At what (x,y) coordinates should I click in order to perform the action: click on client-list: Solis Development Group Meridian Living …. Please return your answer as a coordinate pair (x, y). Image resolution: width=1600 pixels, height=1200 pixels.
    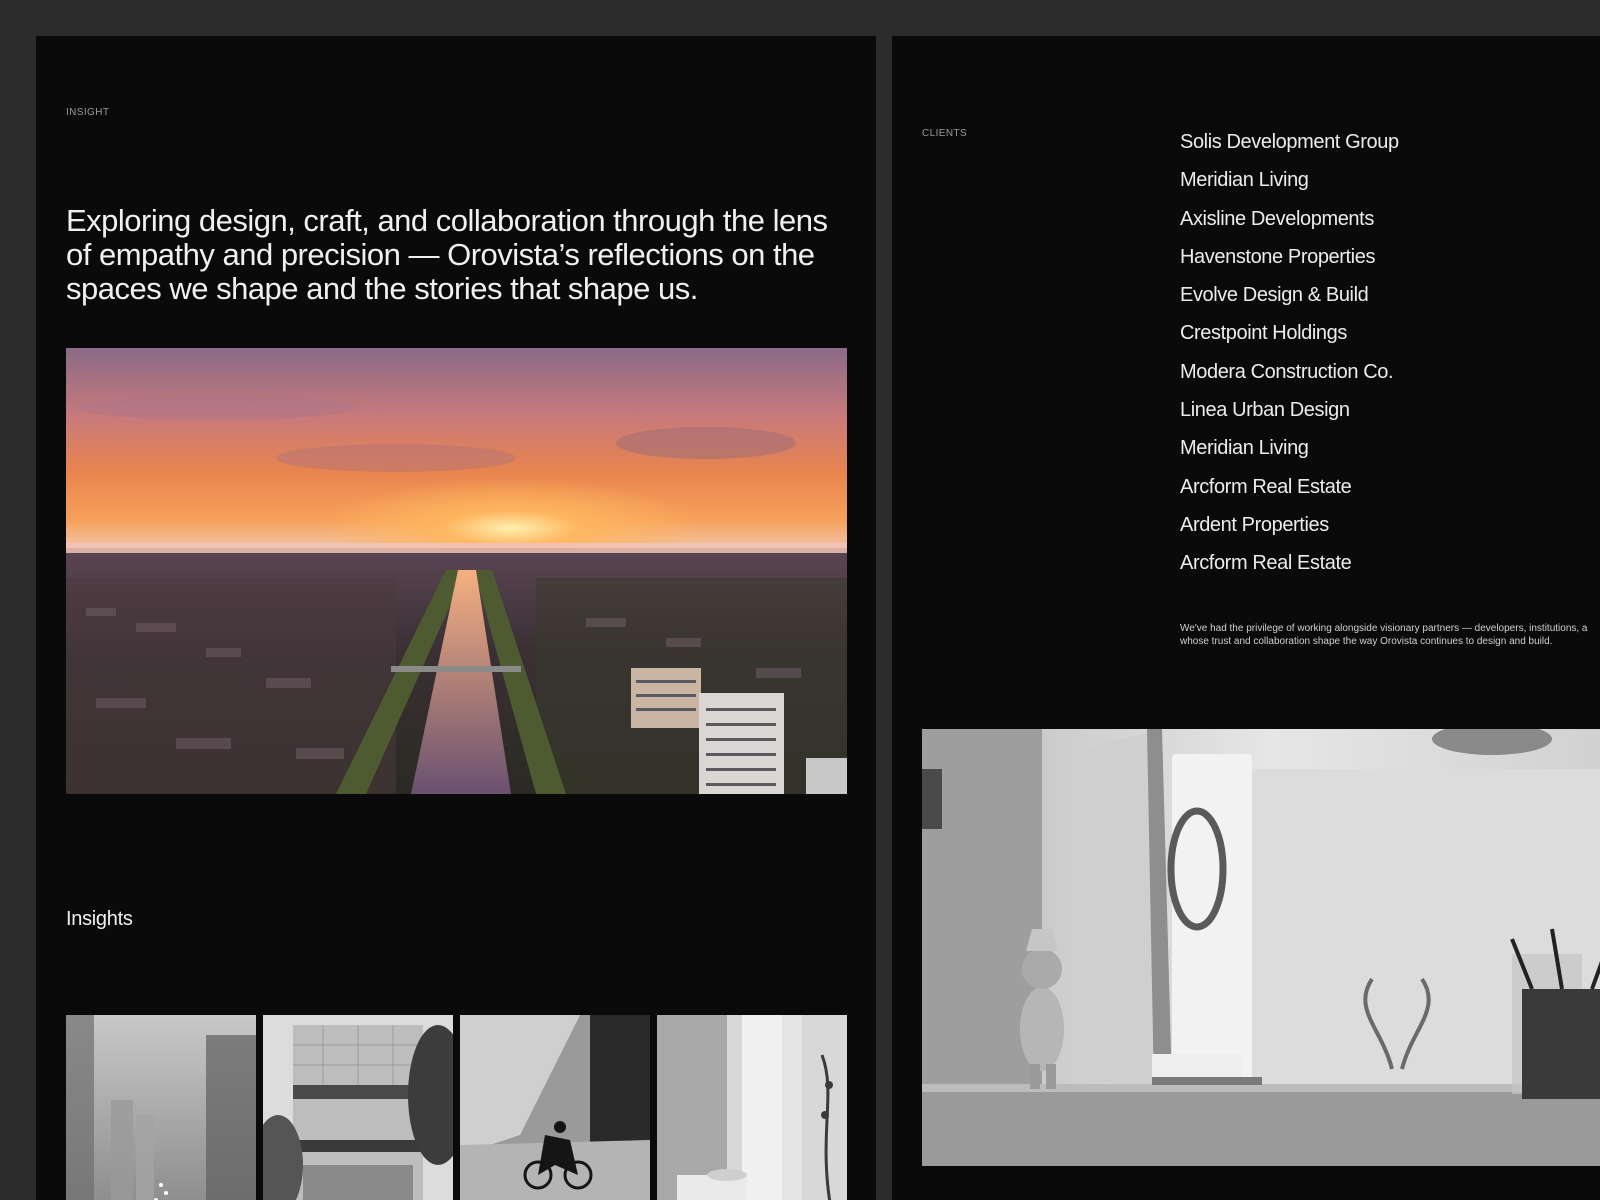
    Looking at the image, I should click on (1289, 353).